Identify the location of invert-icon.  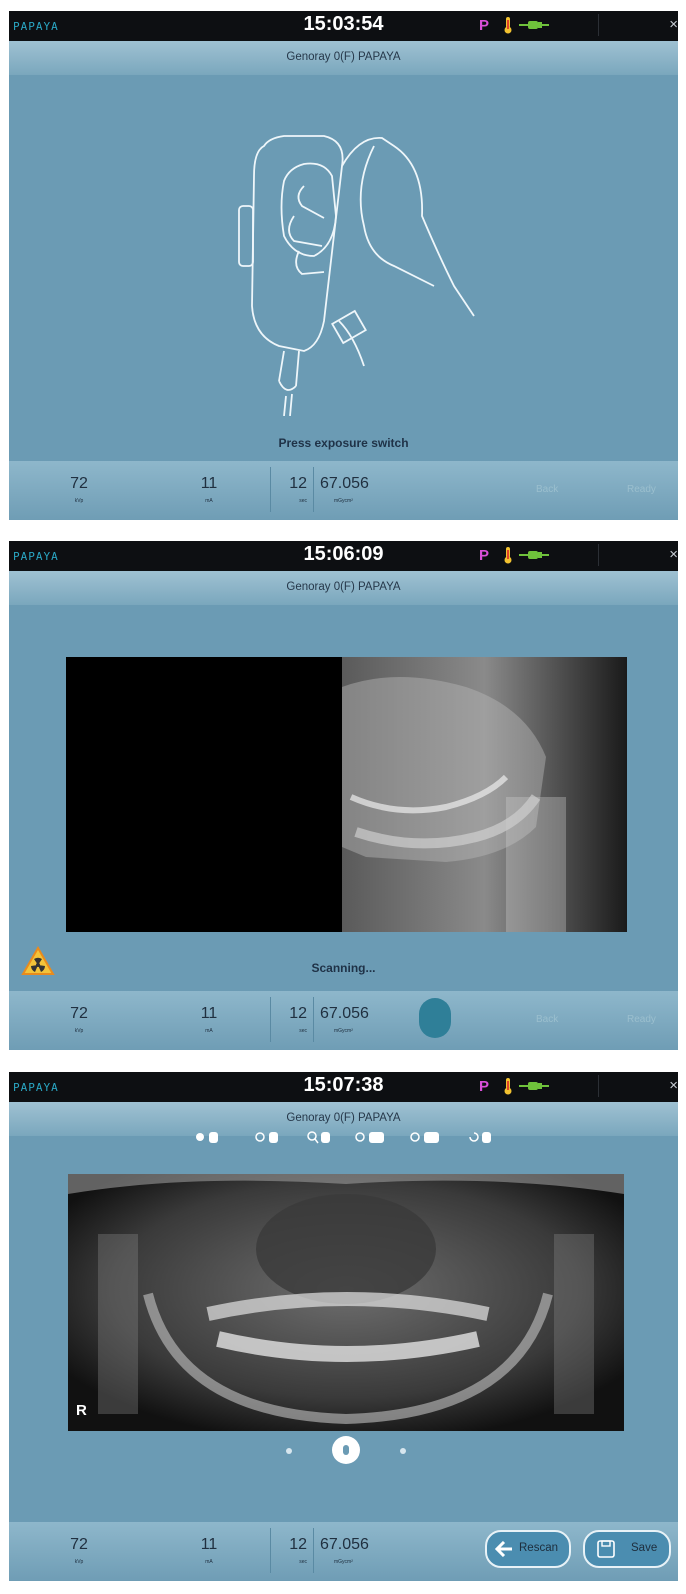
(425, 1137).